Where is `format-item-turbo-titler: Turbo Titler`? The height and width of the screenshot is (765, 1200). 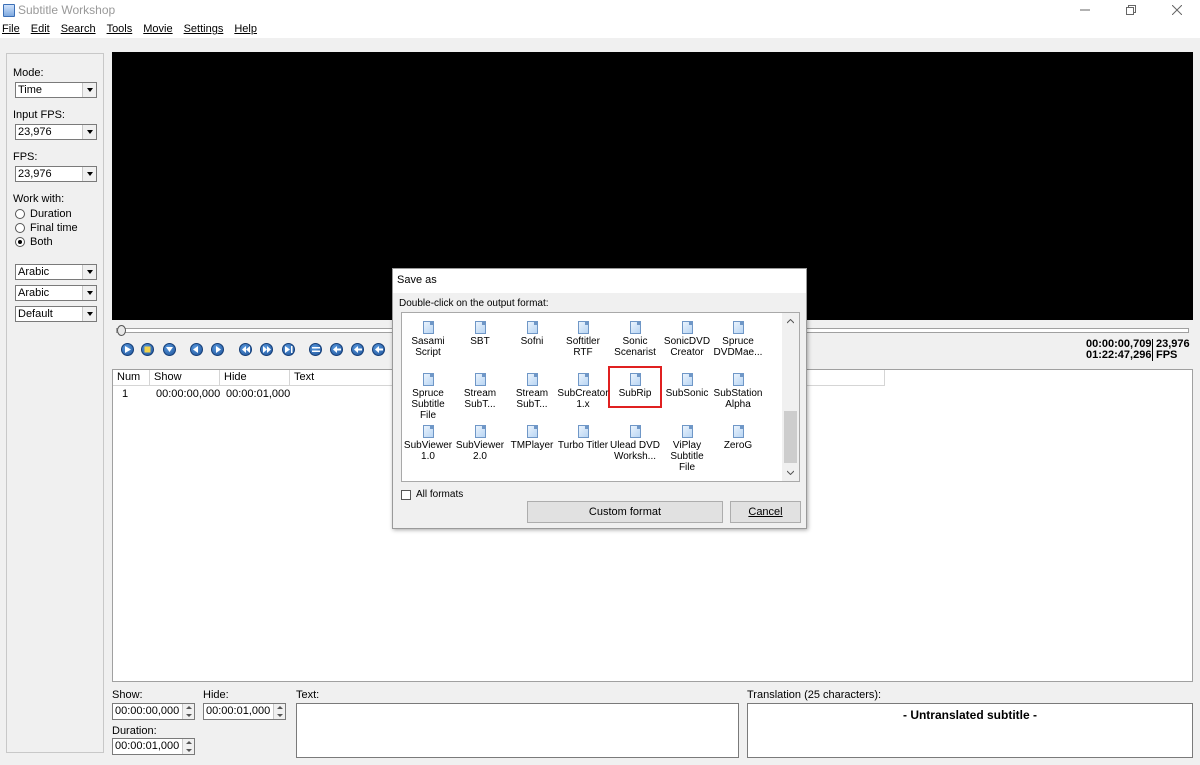
format-item-turbo-titler: Turbo Titler is located at coordinates (583, 438).